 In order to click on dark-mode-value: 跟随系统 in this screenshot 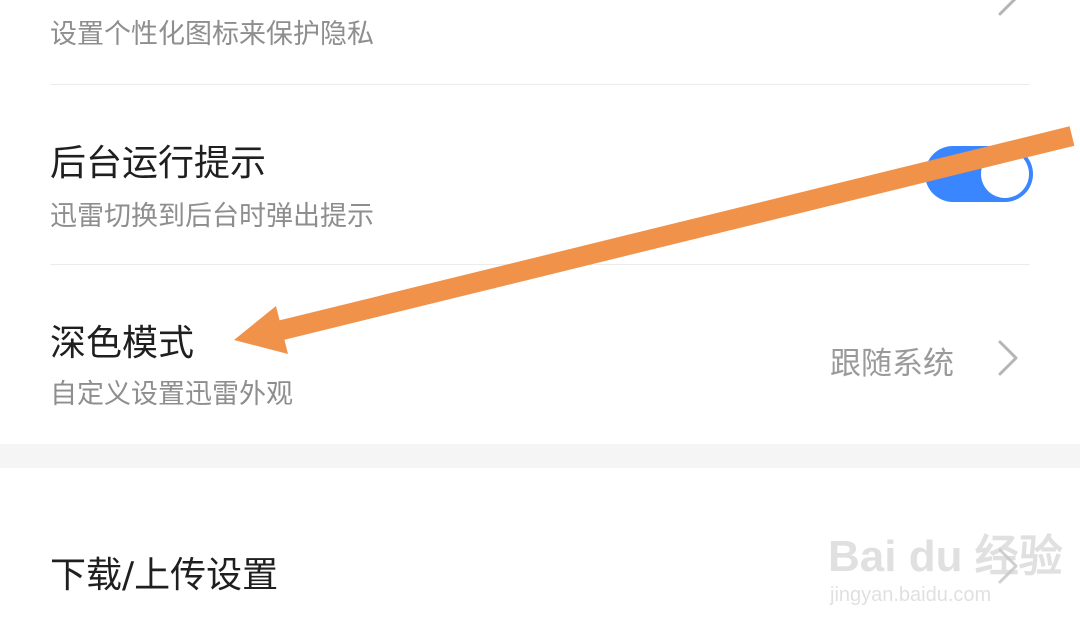, I will do `click(892, 364)`.